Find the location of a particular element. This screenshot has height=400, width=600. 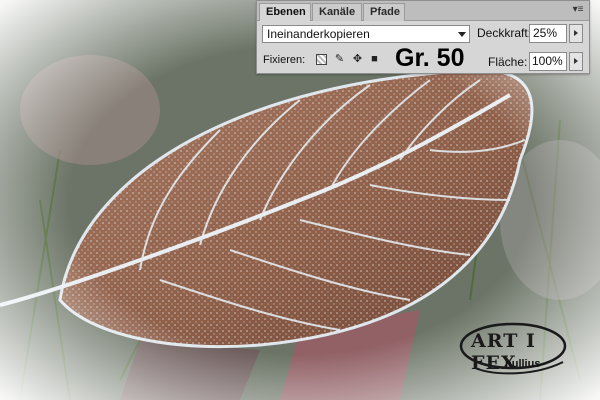

opacity-slider-button is located at coordinates (576, 33).